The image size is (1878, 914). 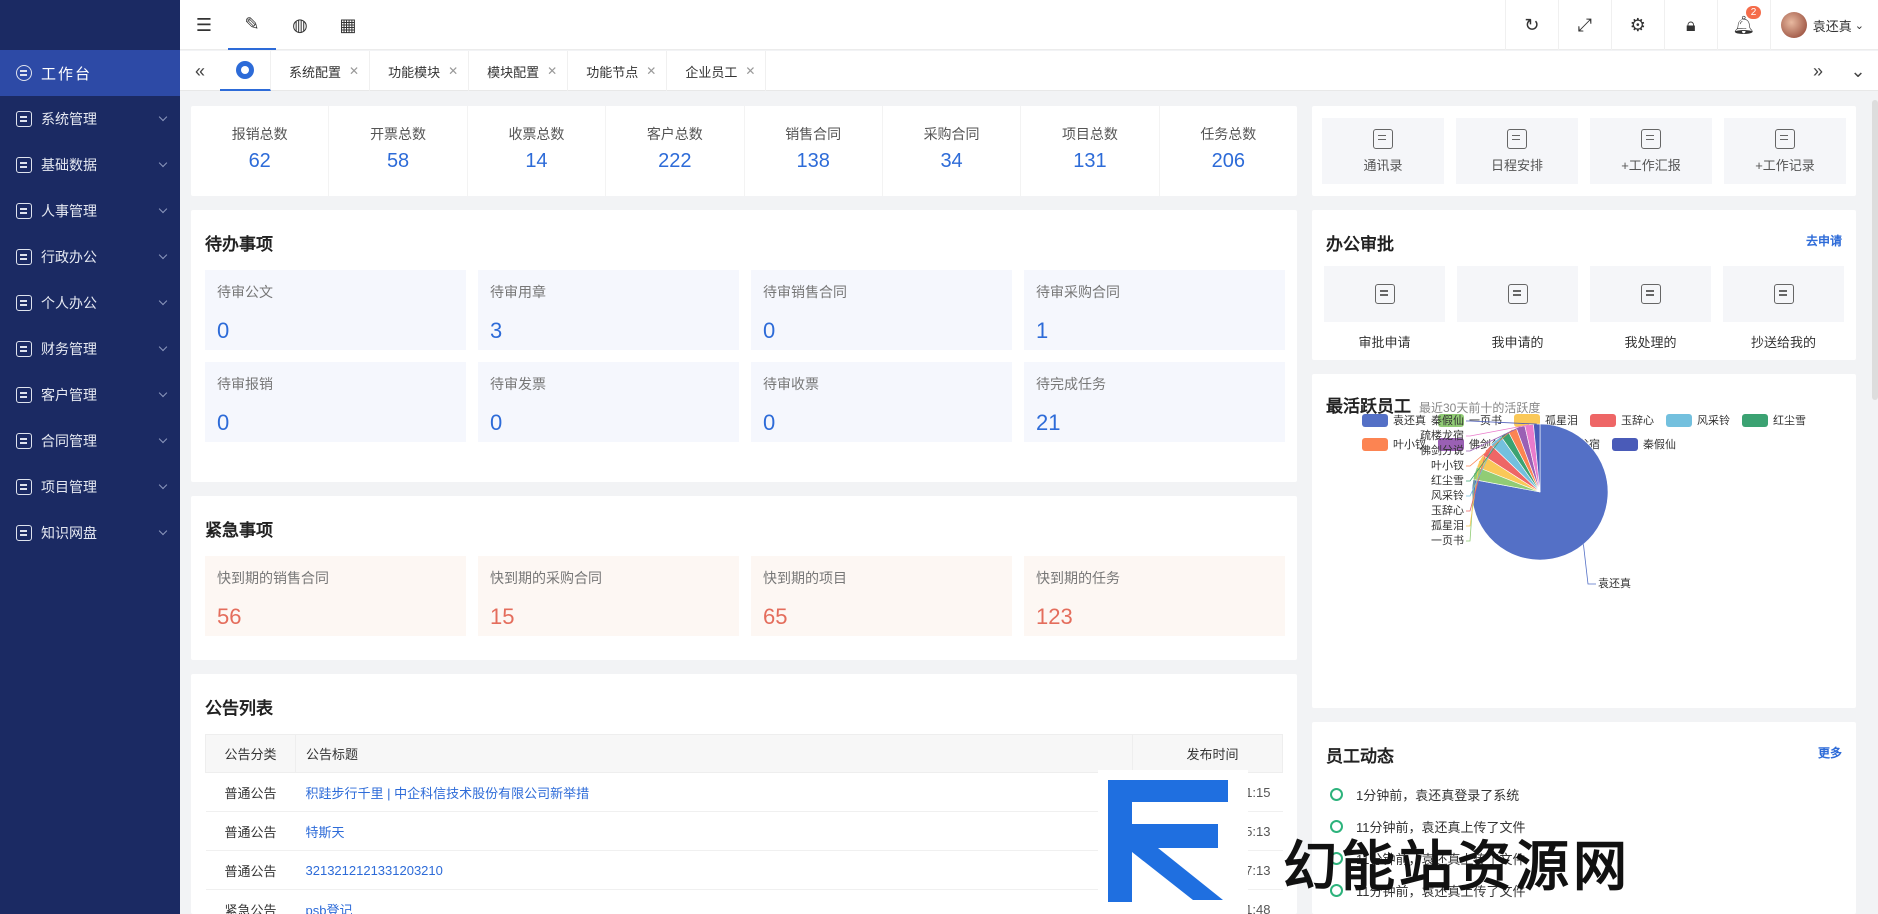 What do you see at coordinates (90, 73) in the screenshot?
I see `sidebar-item-0: 工作台` at bounding box center [90, 73].